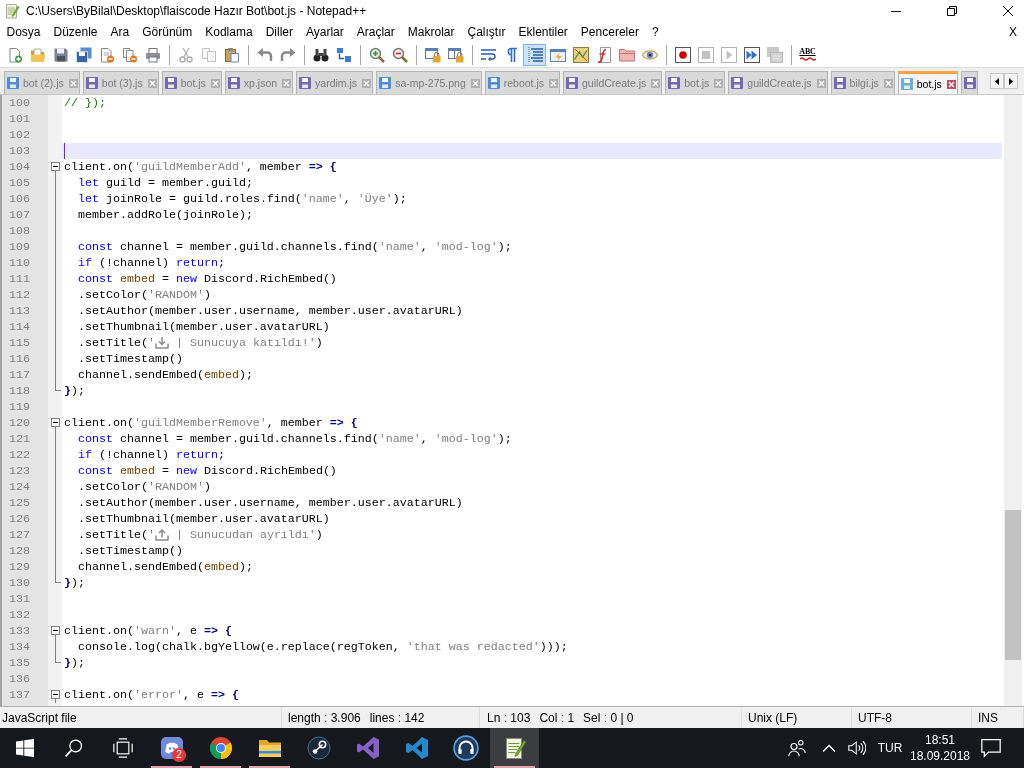  Describe the element at coordinates (207, 471) in the screenshot. I see `code-text: const embed = new Discord.RichEmbed()` at that location.